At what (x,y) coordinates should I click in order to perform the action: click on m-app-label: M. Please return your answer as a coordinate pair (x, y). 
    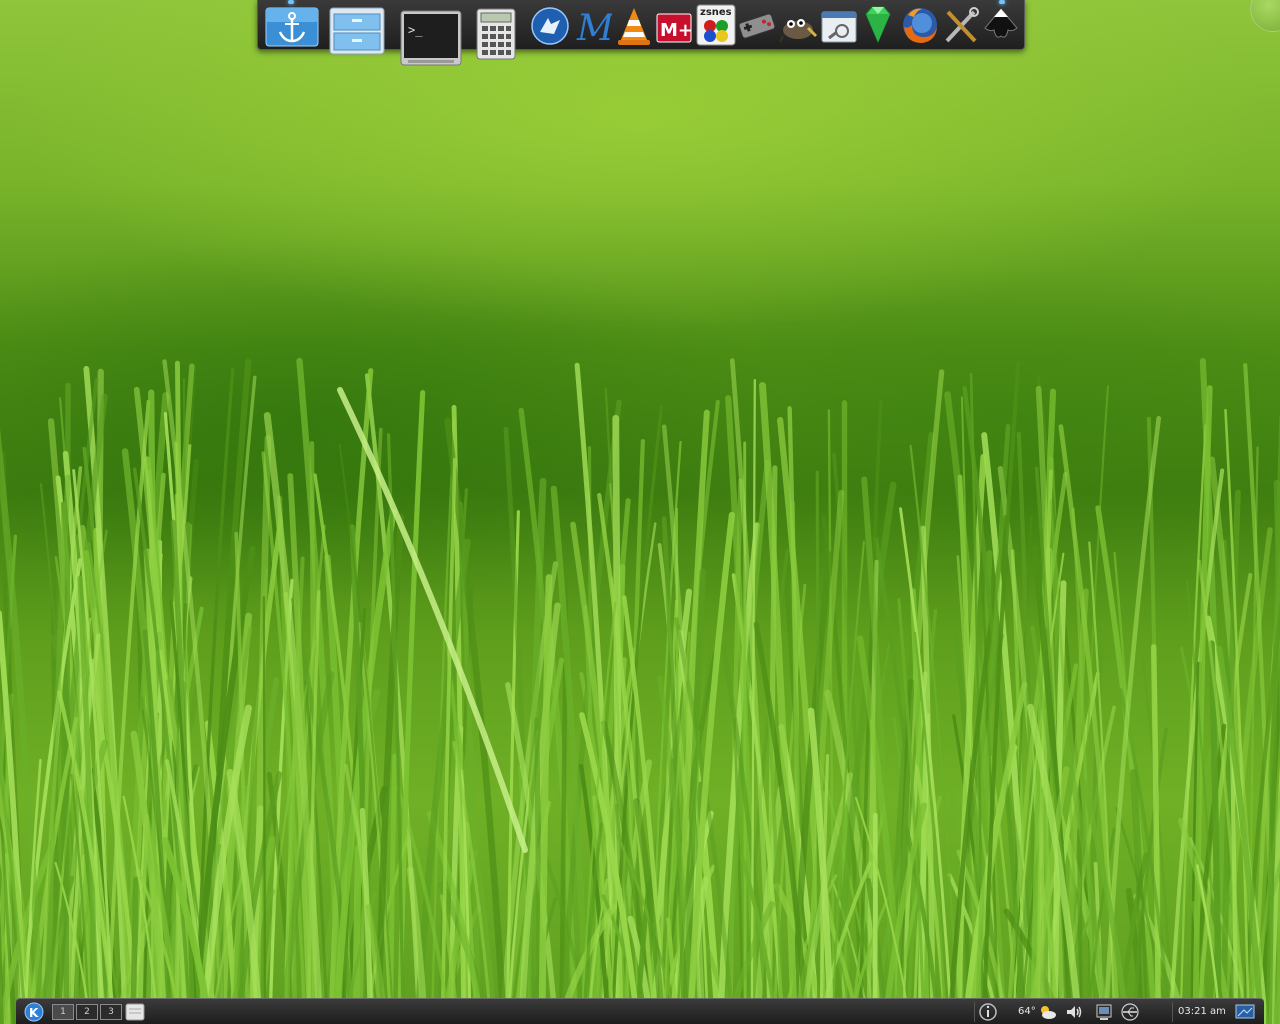
    Looking at the image, I should click on (594, 27).